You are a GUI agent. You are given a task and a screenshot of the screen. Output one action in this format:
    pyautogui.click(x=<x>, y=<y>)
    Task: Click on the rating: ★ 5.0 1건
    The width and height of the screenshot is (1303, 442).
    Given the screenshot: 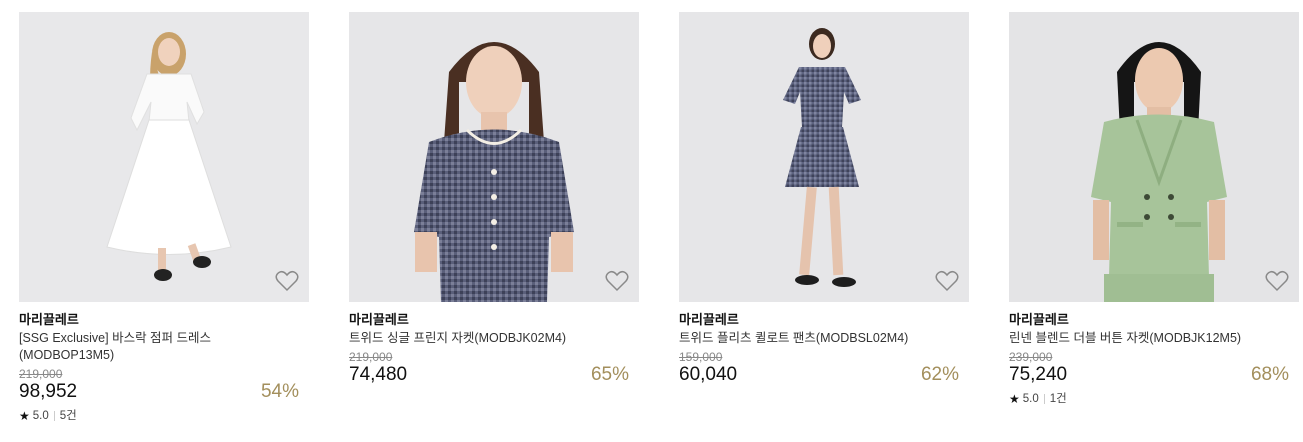 What is the action you would take?
    pyautogui.click(x=1154, y=399)
    